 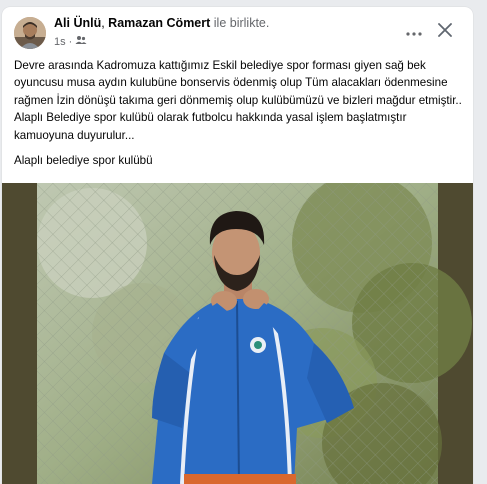 I want to click on author-name-2: Ramazan Cömert, so click(x=159, y=23).